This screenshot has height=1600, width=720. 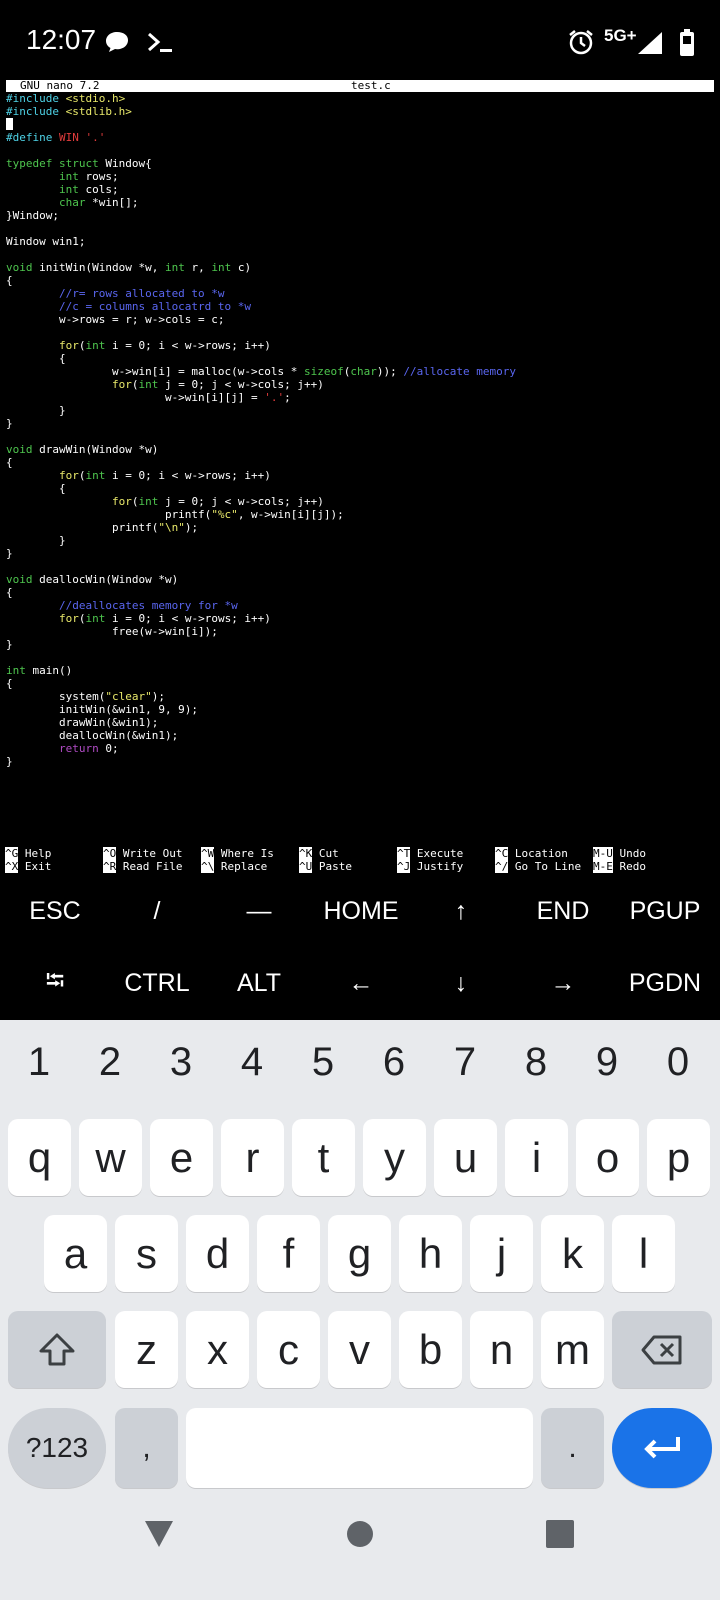 I want to click on shortcut-justify: ^J Justify, so click(x=430, y=866).